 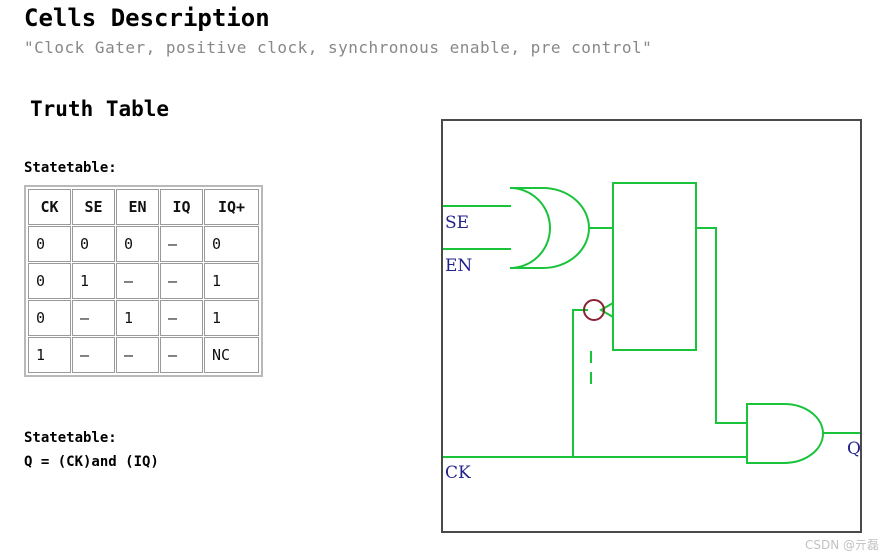 I want to click on table-row: 0 0 0 – 0, so click(x=143, y=244).